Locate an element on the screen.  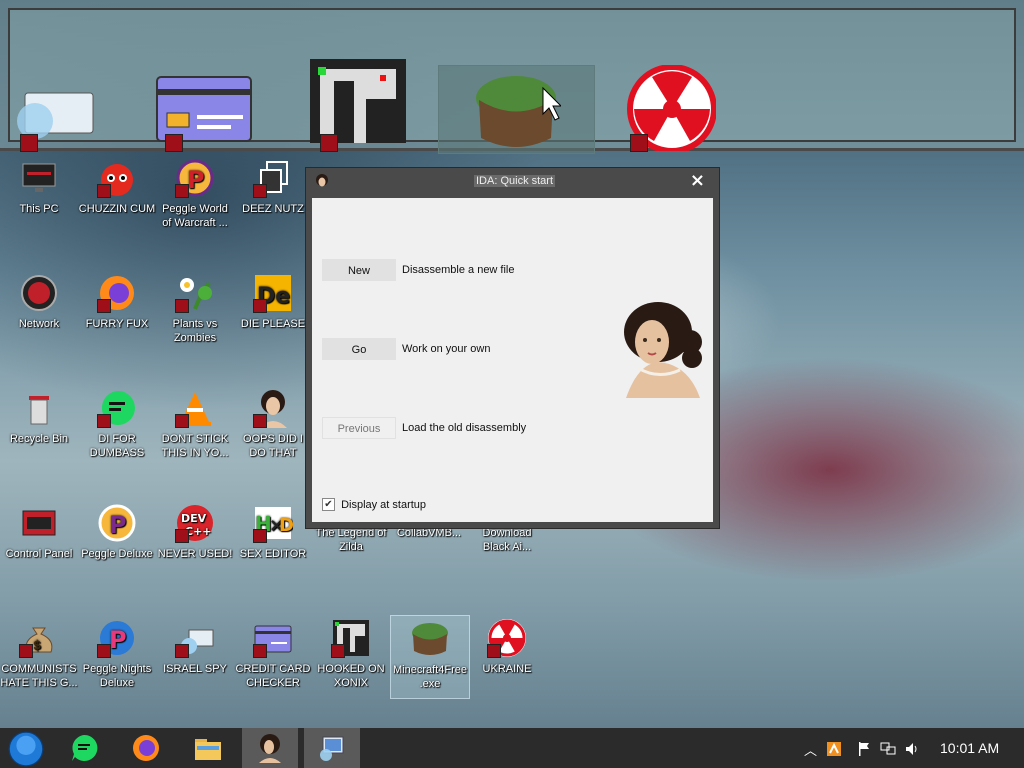
tray-app-icon is located at coordinates (834, 749).